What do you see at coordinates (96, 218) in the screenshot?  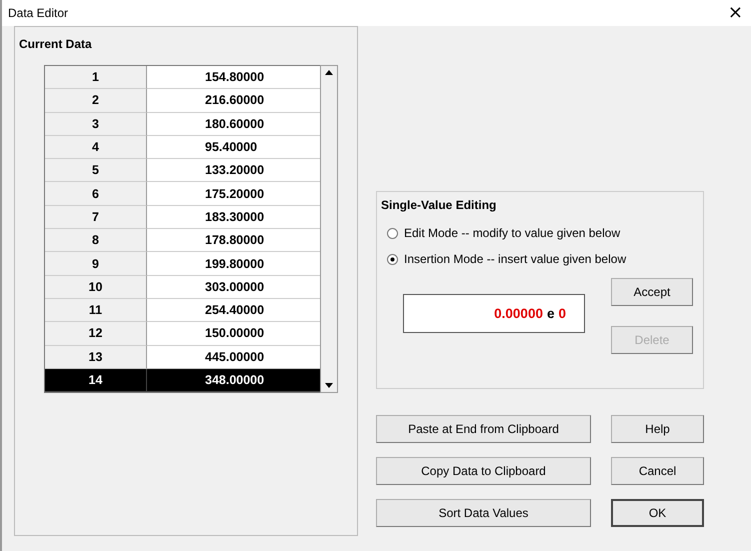 I see `row-number: 7` at bounding box center [96, 218].